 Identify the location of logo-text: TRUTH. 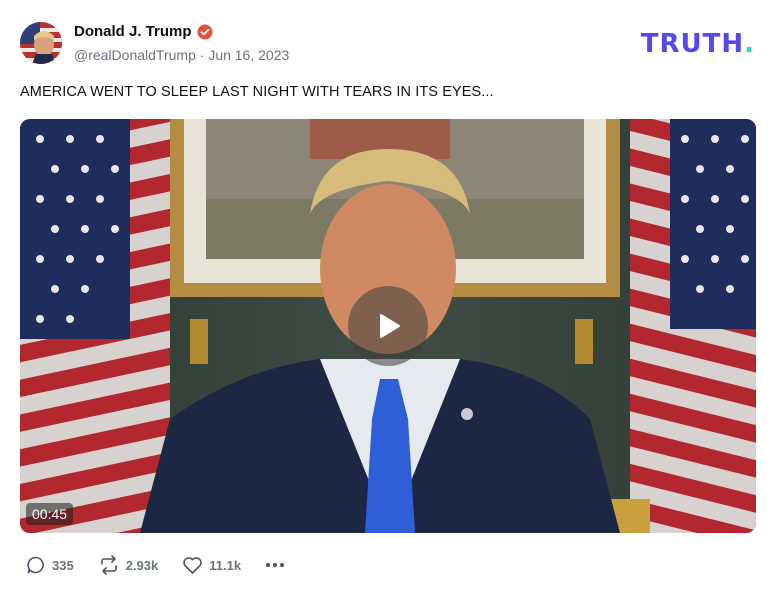
(692, 44).